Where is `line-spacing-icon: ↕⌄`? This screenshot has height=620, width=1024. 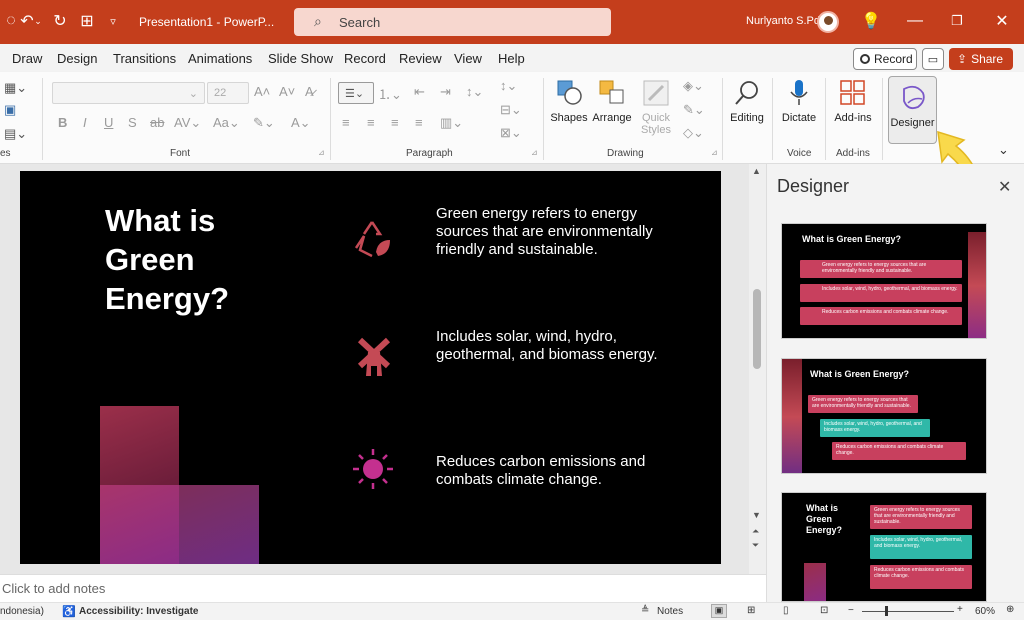 line-spacing-icon: ↕⌄ is located at coordinates (474, 92).